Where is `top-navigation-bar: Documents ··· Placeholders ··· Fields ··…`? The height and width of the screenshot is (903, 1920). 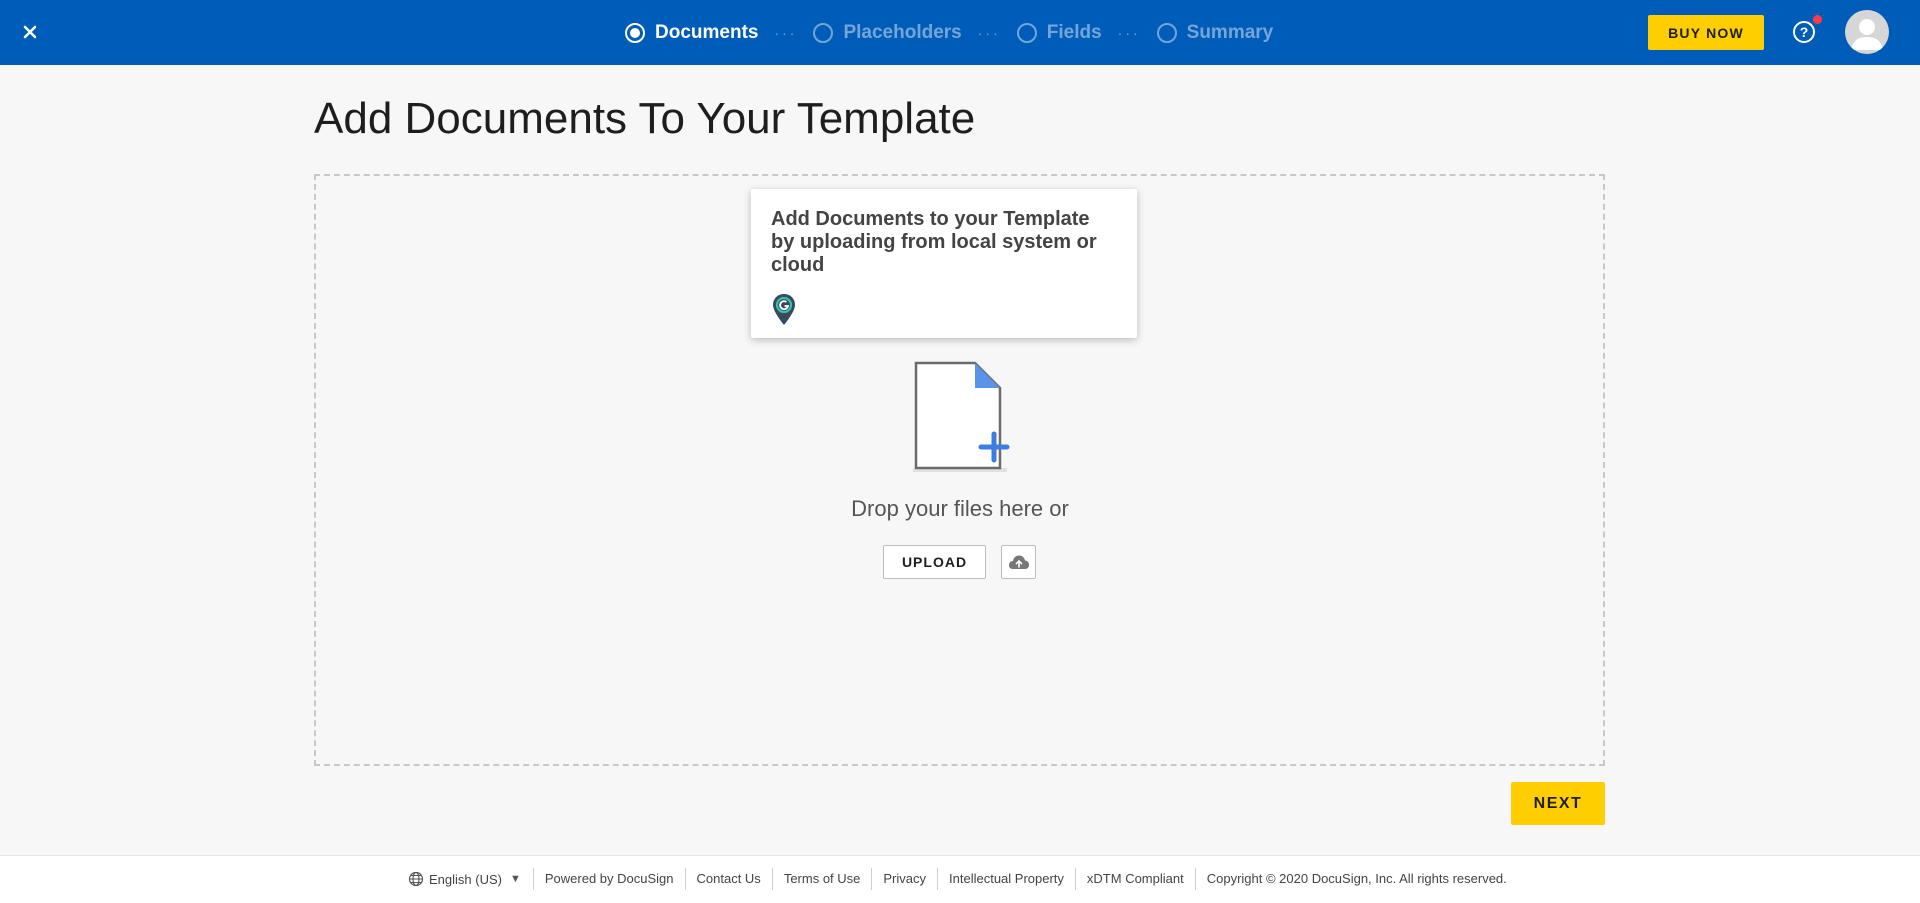
top-navigation-bar: Documents ··· Placeholders ··· Fields ··… is located at coordinates (960, 32).